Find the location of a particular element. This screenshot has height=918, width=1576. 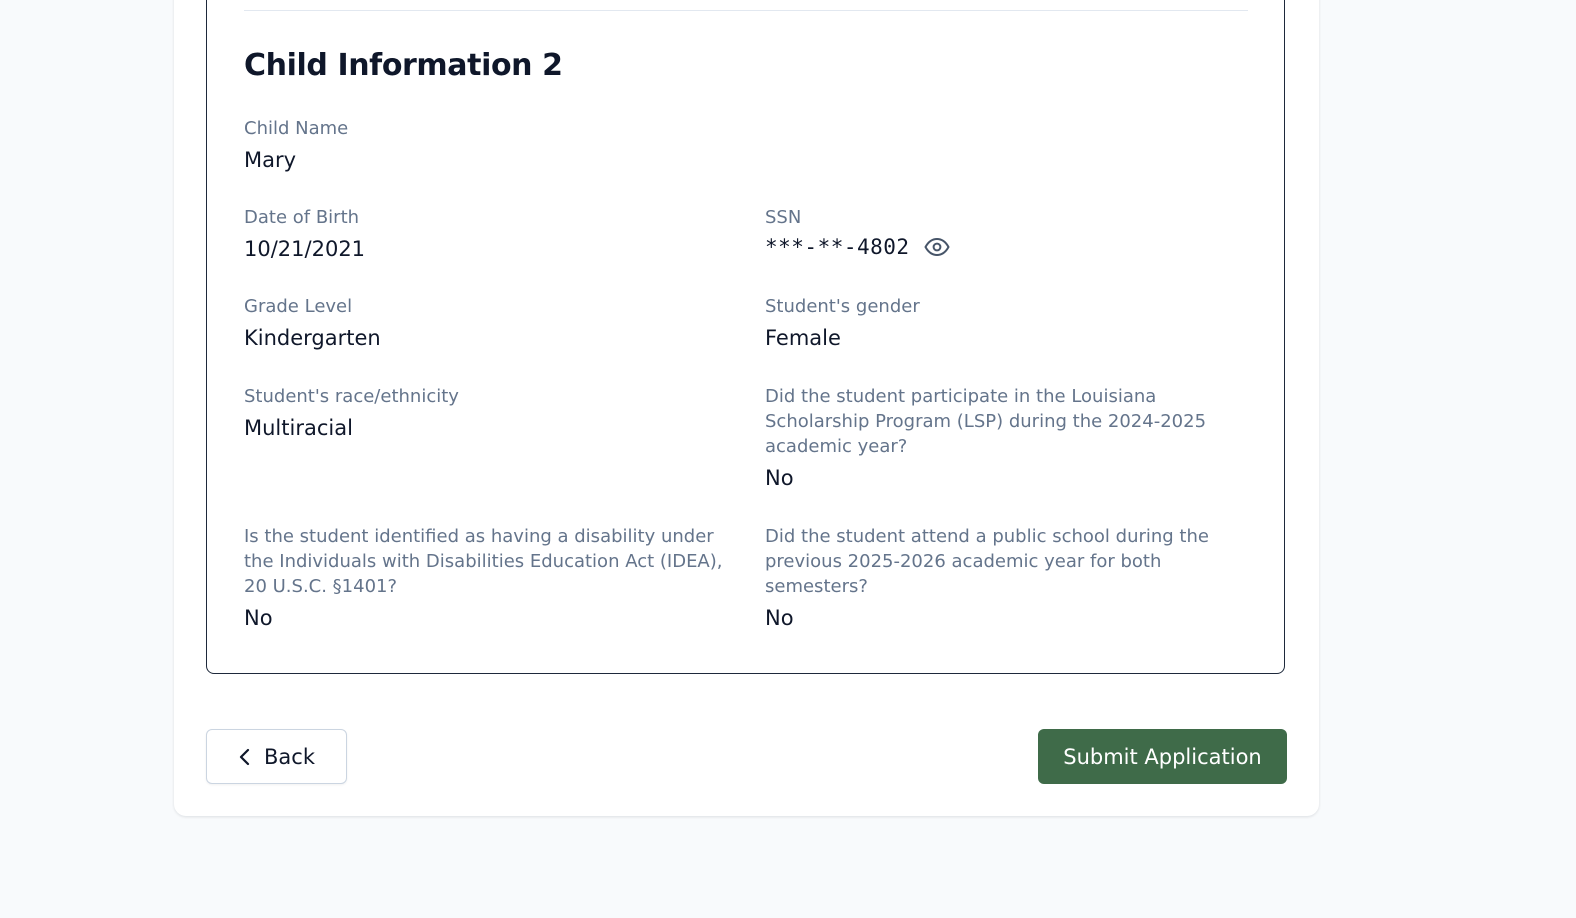

lsp-value: No is located at coordinates (779, 478).